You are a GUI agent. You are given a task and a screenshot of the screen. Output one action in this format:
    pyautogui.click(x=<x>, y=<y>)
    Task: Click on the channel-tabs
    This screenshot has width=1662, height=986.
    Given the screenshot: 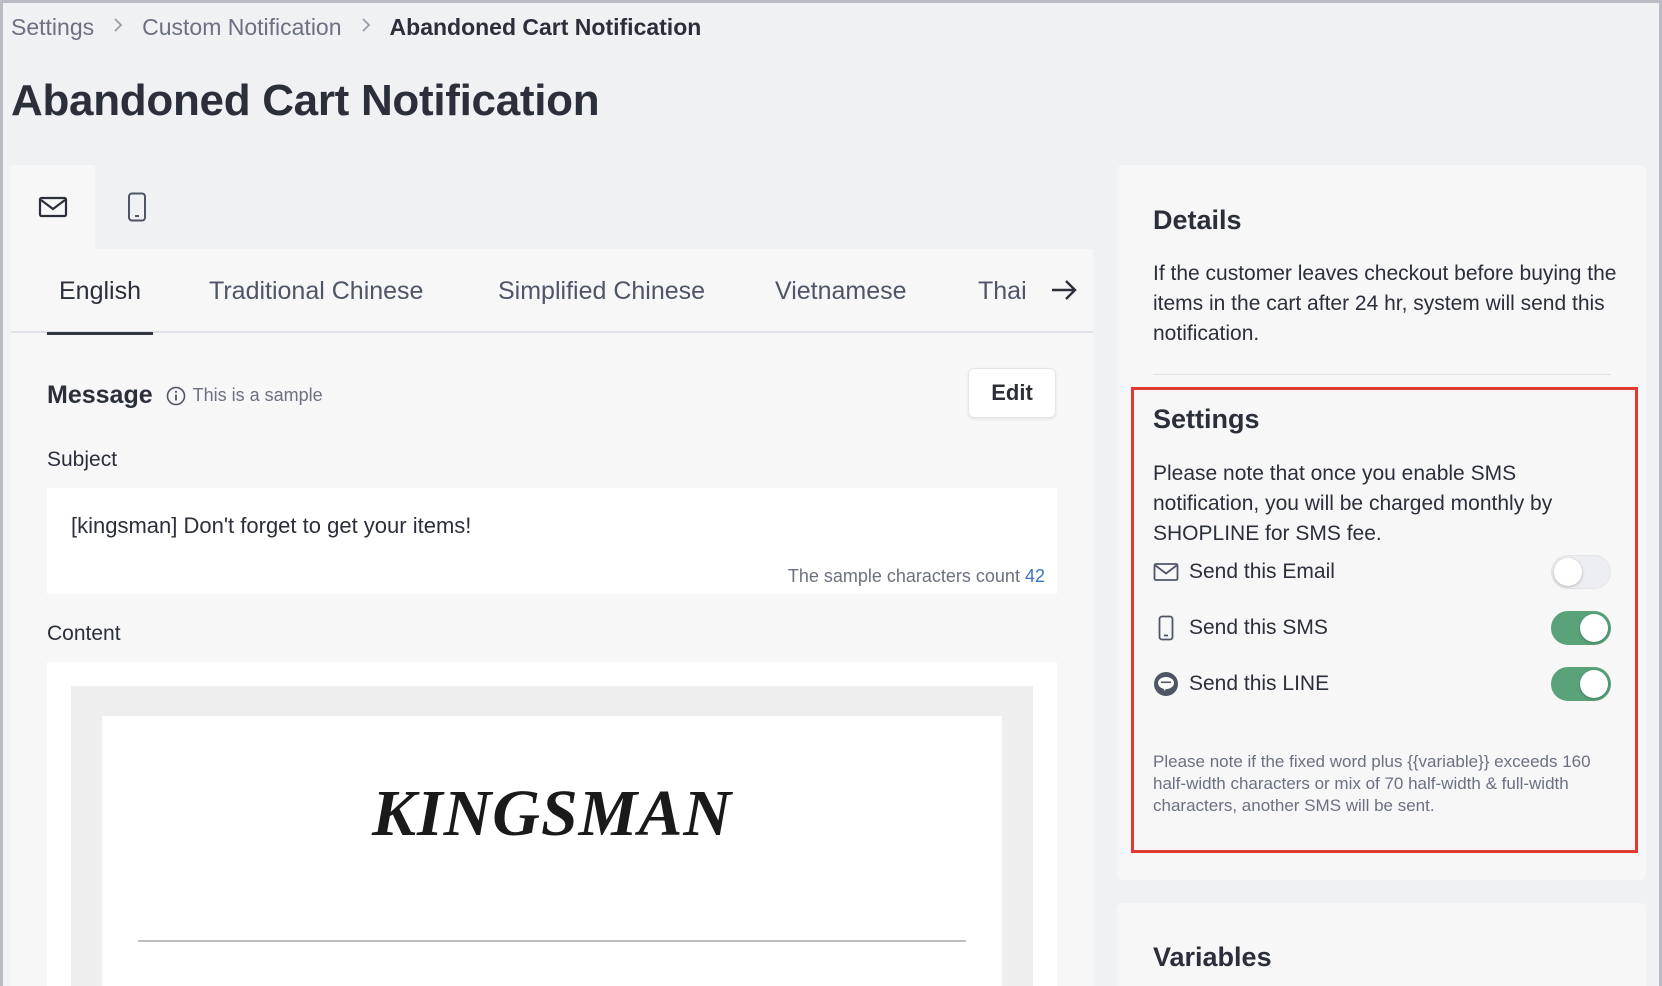 What is the action you would take?
    pyautogui.click(x=95, y=207)
    